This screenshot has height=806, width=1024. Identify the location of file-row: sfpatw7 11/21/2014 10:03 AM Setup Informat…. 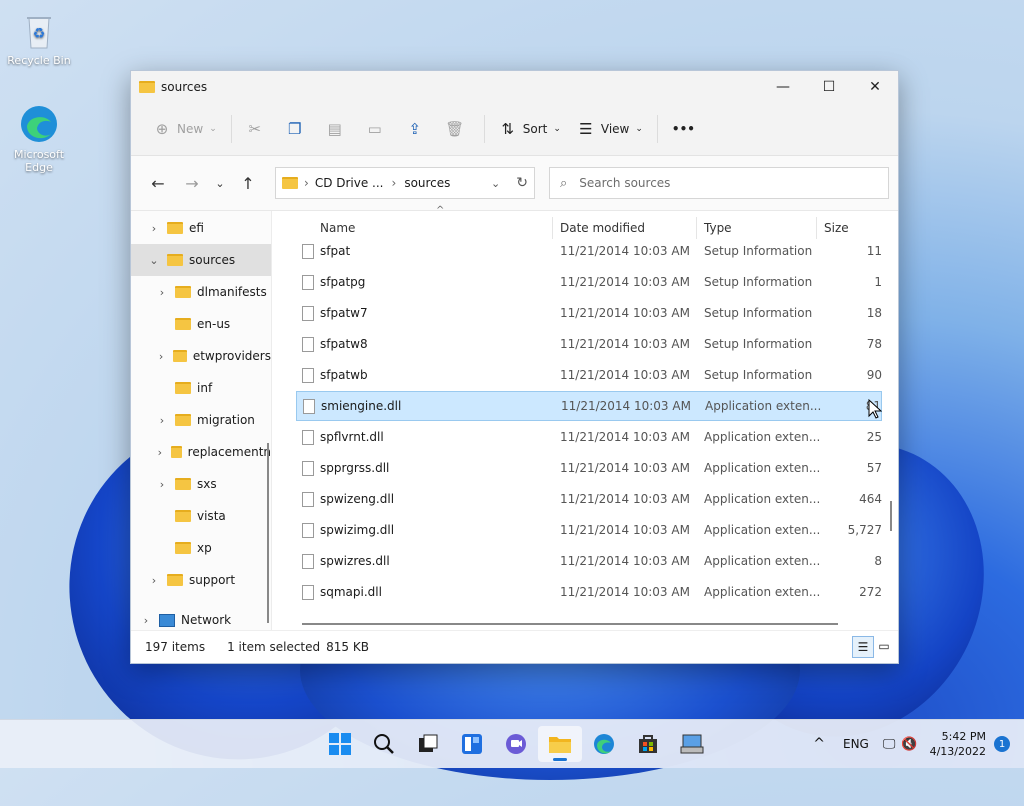
(589, 313).